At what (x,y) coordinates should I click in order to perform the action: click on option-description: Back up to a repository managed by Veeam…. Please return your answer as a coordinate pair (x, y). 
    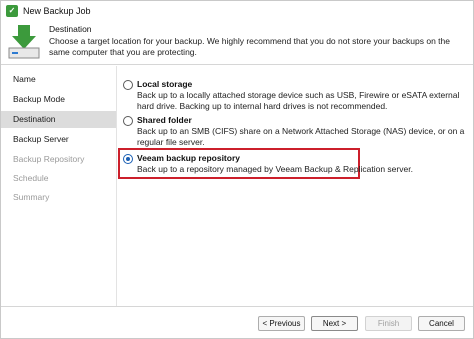
    Looking at the image, I should click on (275, 169).